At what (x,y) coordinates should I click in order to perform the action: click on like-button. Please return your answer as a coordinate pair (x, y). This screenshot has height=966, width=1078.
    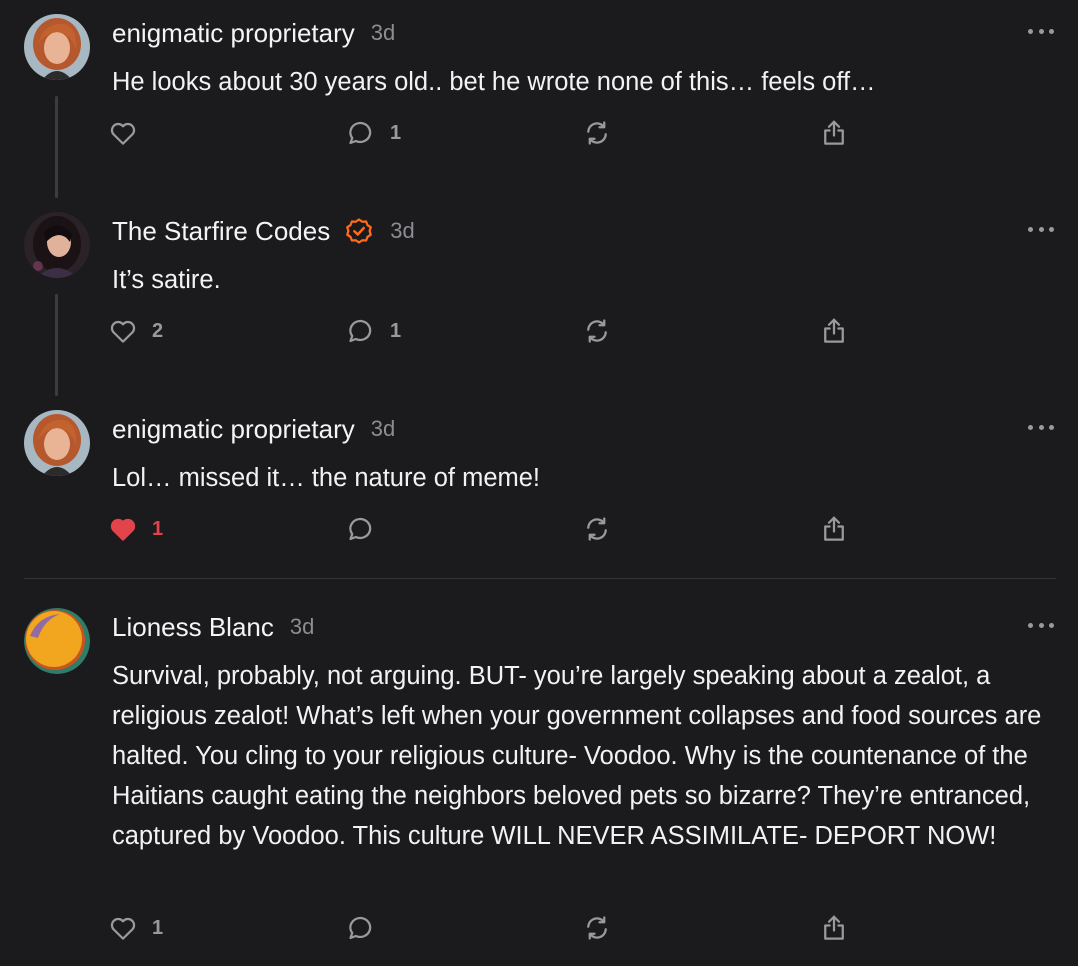
    Looking at the image, I should click on (123, 133).